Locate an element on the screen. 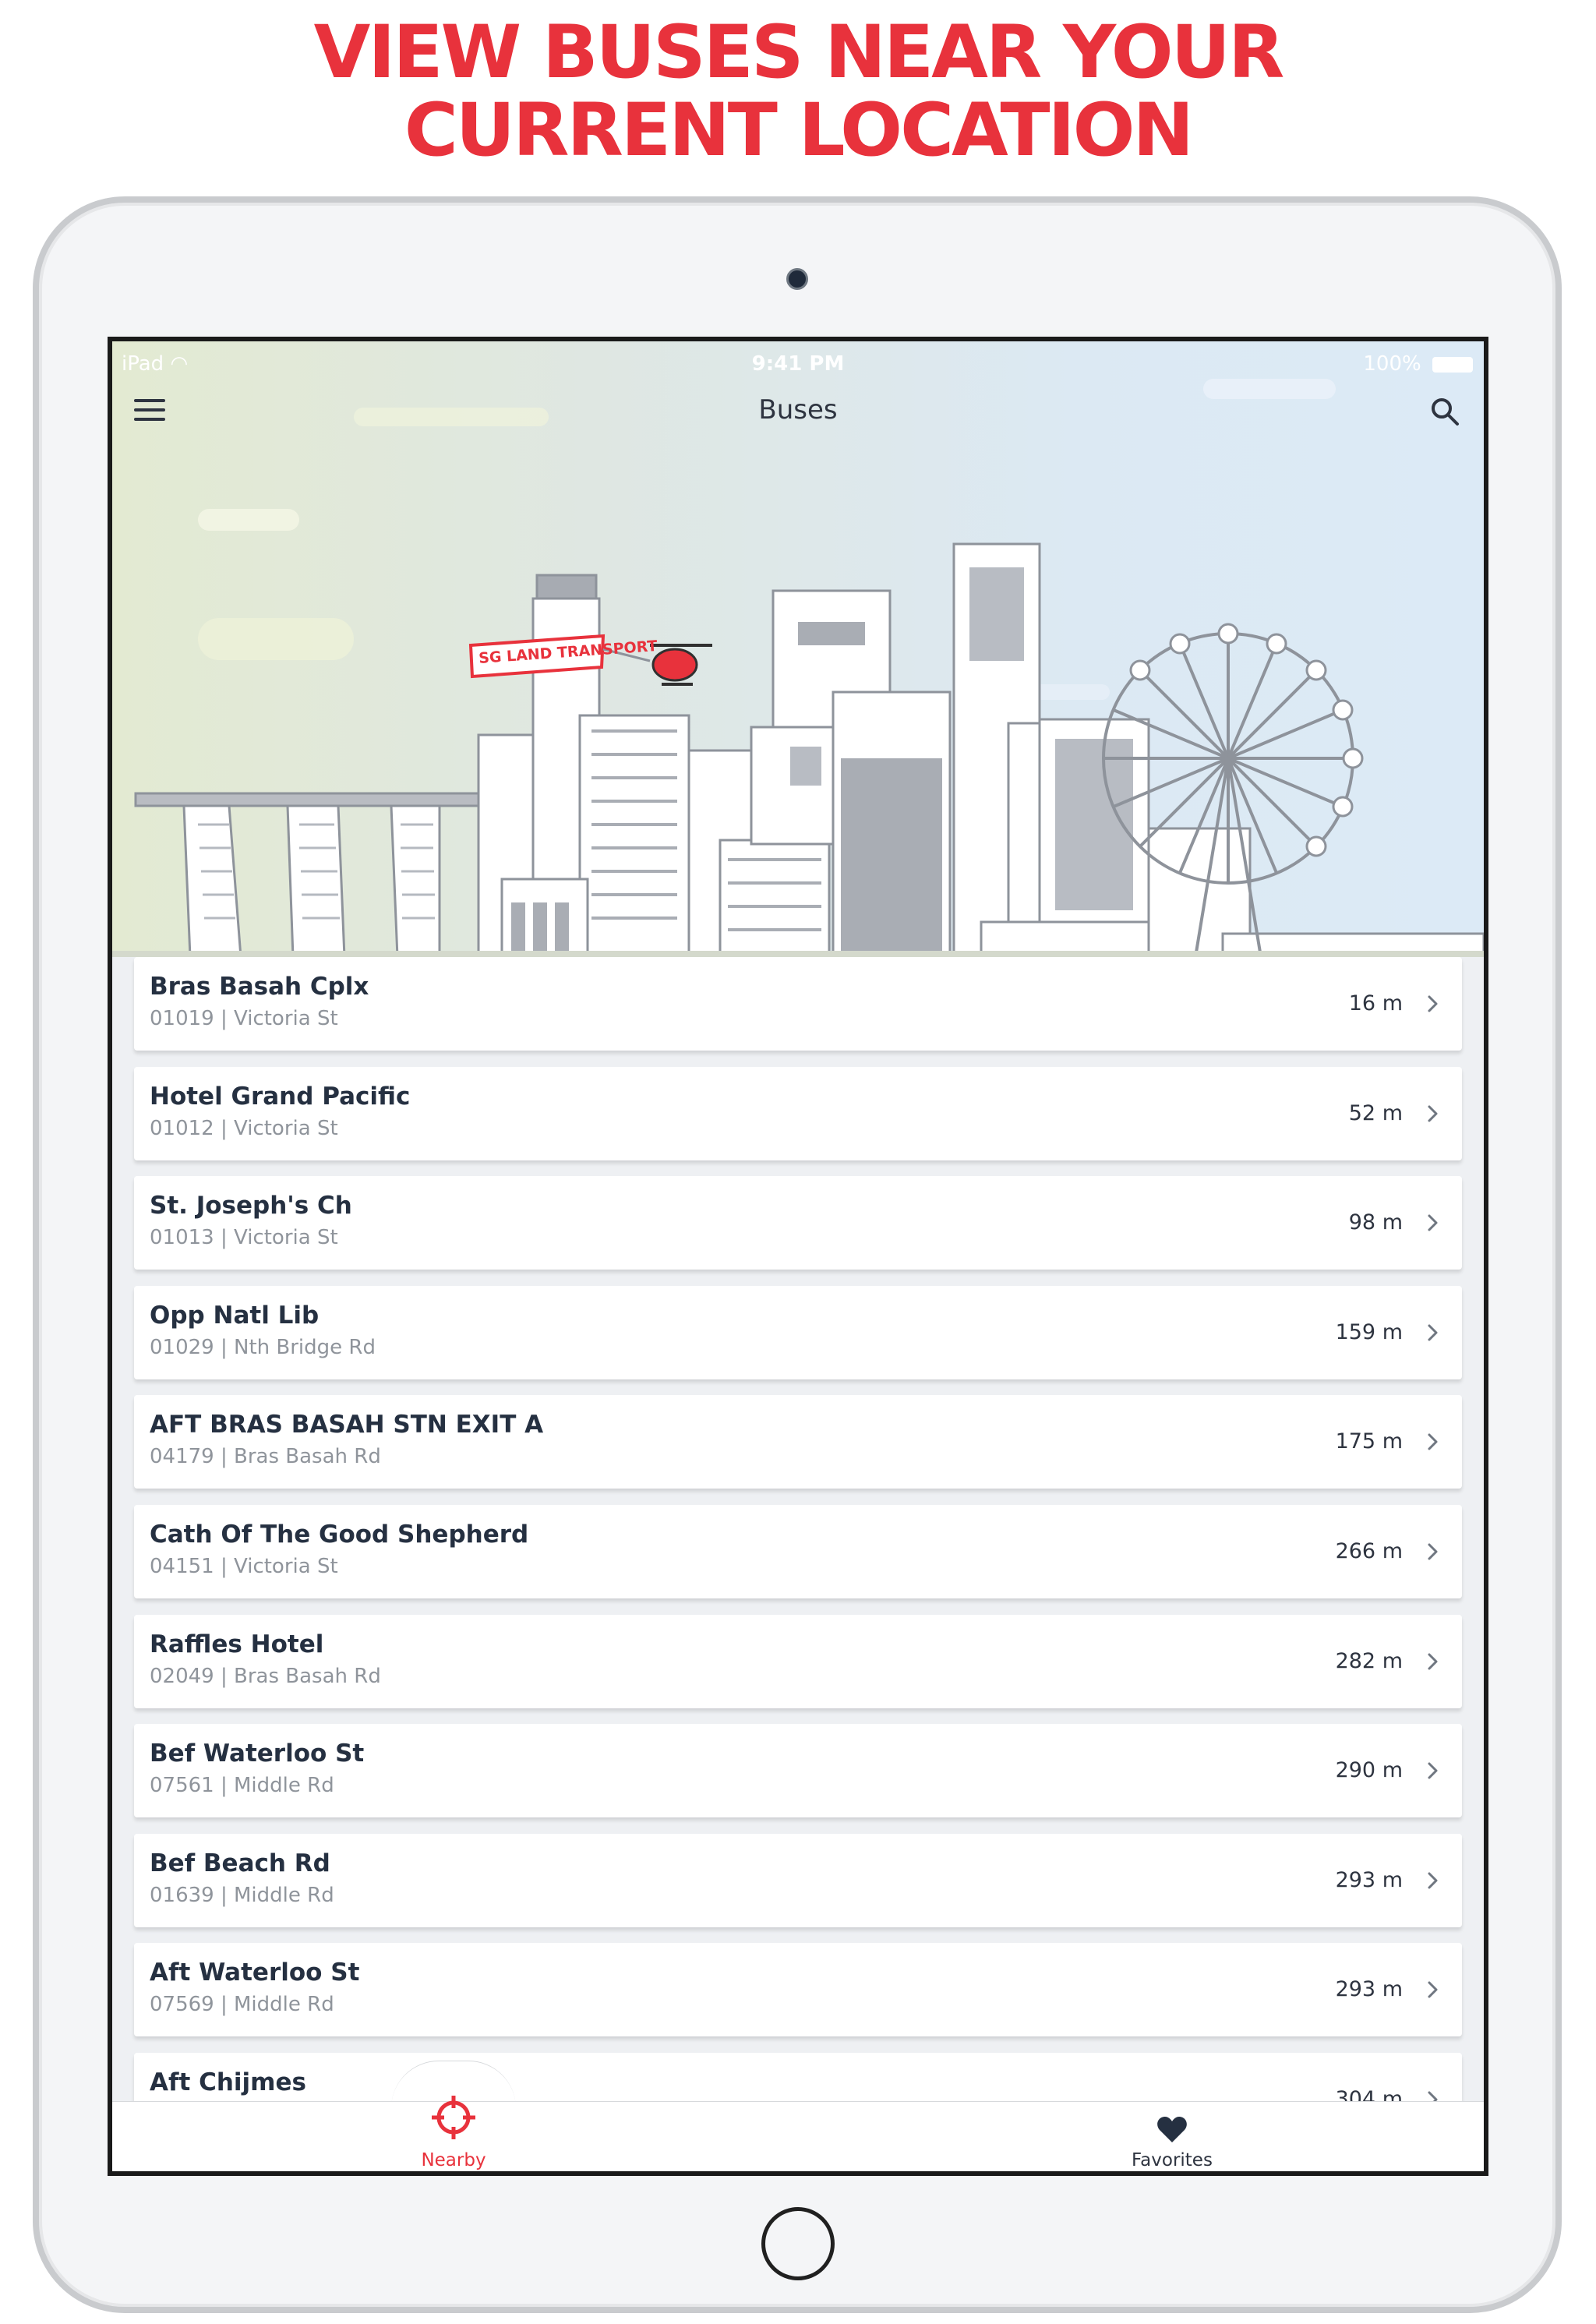 This screenshot has height=2324, width=1596. headline-line-1: VIEW BUSES NEAR YOUR is located at coordinates (799, 52).